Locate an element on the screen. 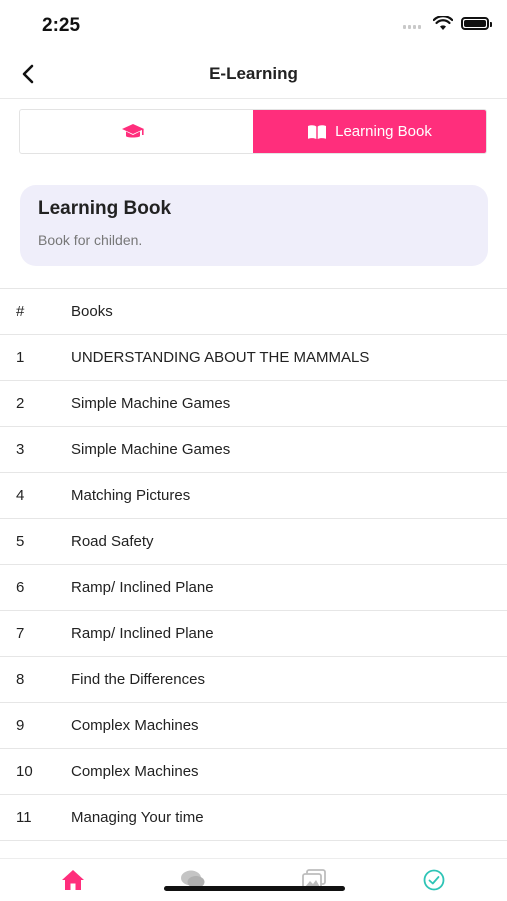 This screenshot has width=507, height=901. table-row: 8 Find the Differences is located at coordinates (253, 680).